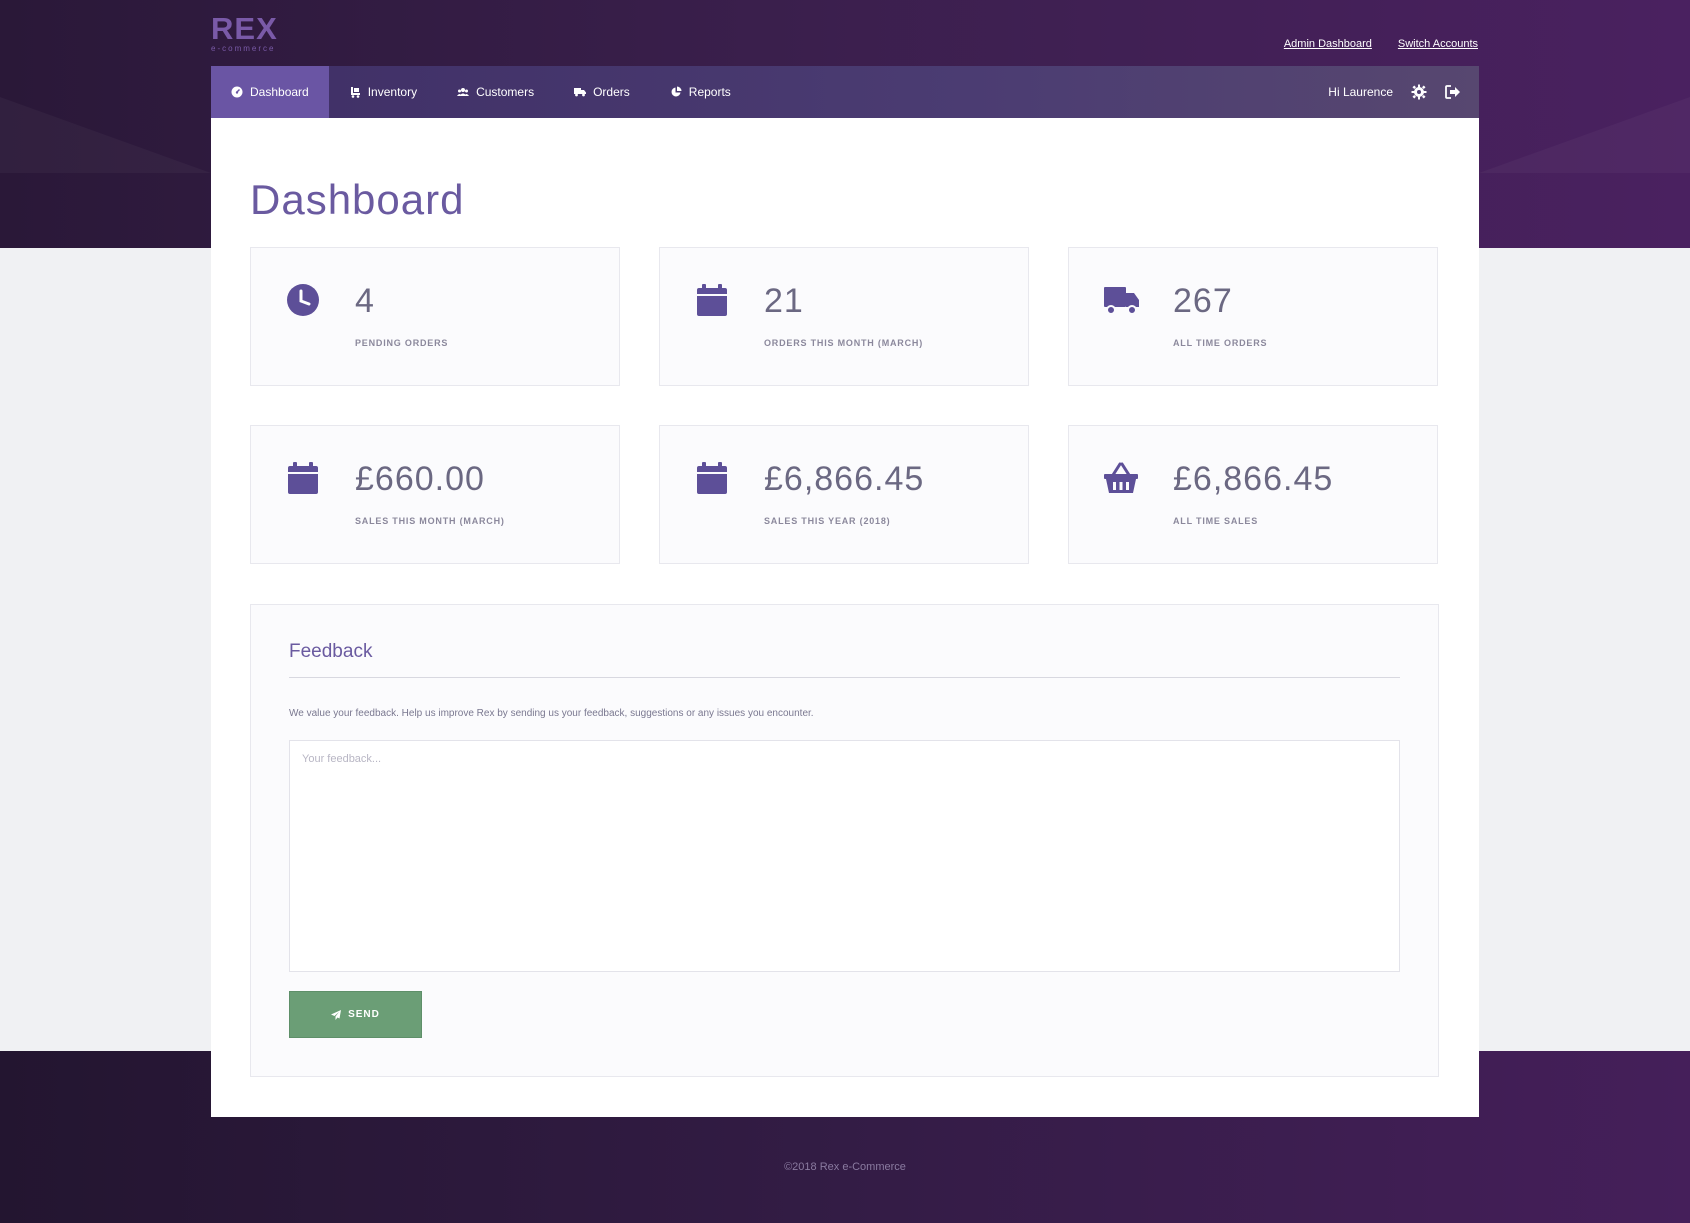 The height and width of the screenshot is (1223, 1690). Describe the element at coordinates (611, 92) in the screenshot. I see `nav-label: Orders` at that location.